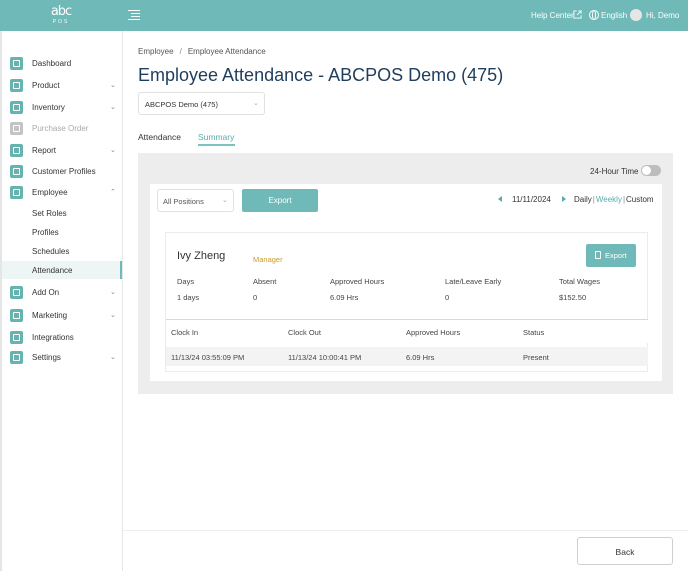 This screenshot has height=571, width=688. Describe the element at coordinates (536, 357) in the screenshot. I see `cell-status: Present` at that location.